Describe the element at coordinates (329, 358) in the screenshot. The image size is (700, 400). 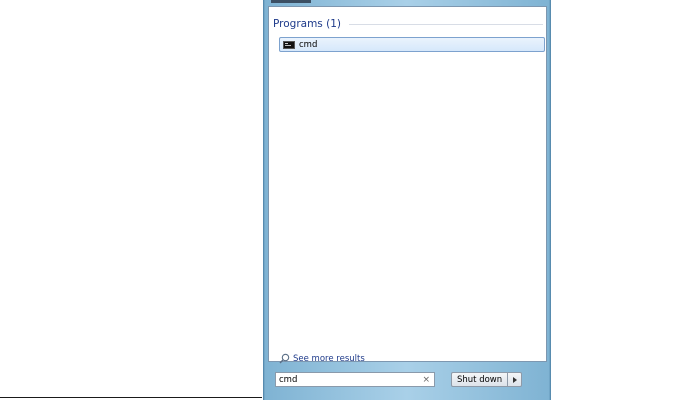
I see `see-more-label: See more results` at that location.